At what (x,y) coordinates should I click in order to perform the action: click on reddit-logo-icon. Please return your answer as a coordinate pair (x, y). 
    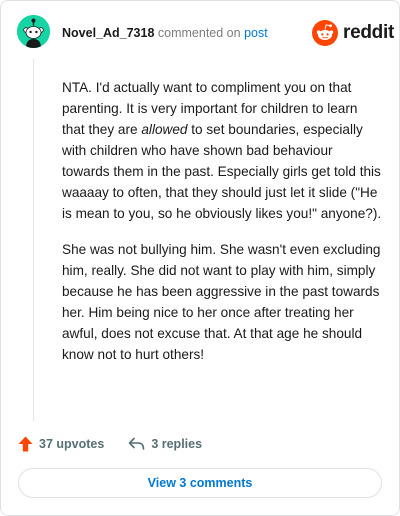
    Looking at the image, I should click on (325, 33).